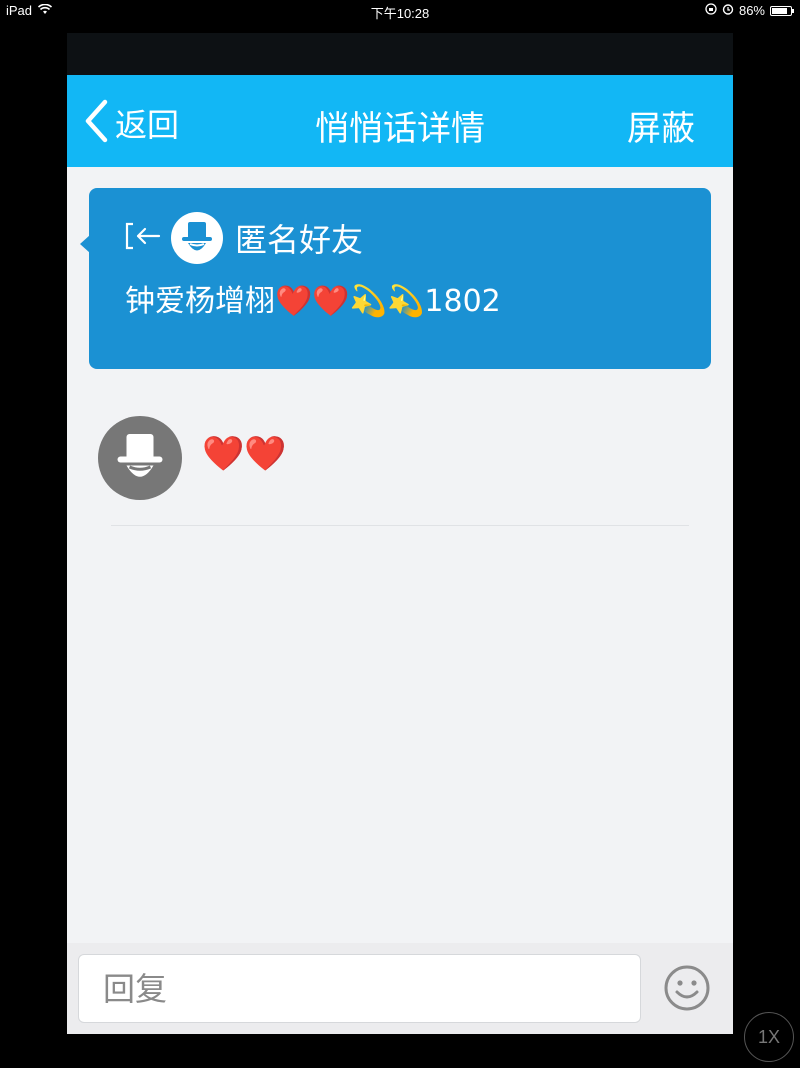 Image resolution: width=800 pixels, height=1068 pixels. I want to click on card-header: 匿名好友, so click(243, 238).